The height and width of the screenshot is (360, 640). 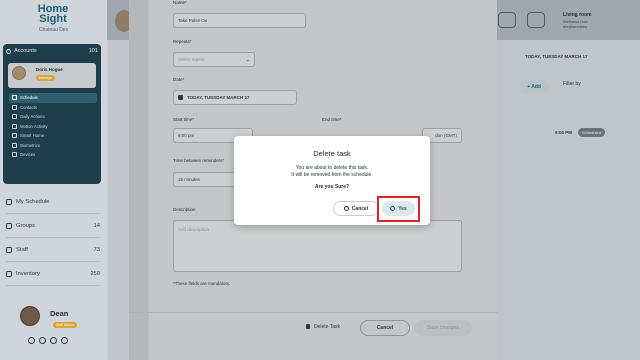 What do you see at coordinates (53, 274) in the screenshot?
I see `sidebar-item-inventory: Inventory 250` at bounding box center [53, 274].